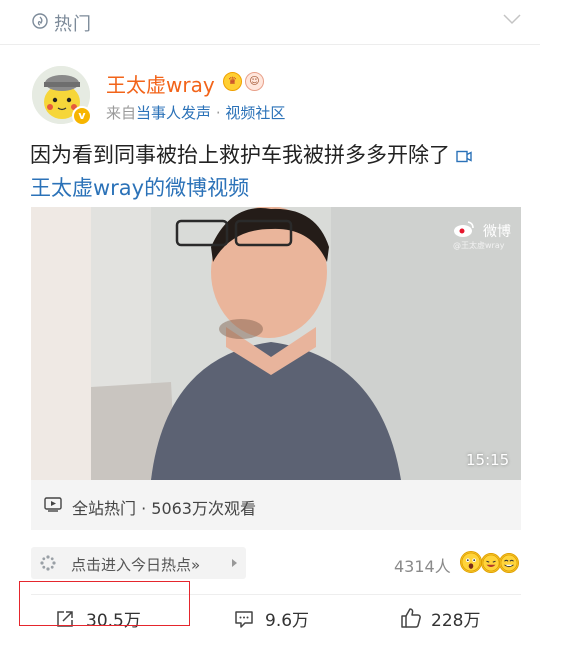 This screenshot has height=648, width=565. What do you see at coordinates (121, 113) in the screenshot?
I see `source-prefix: 来自` at bounding box center [121, 113].